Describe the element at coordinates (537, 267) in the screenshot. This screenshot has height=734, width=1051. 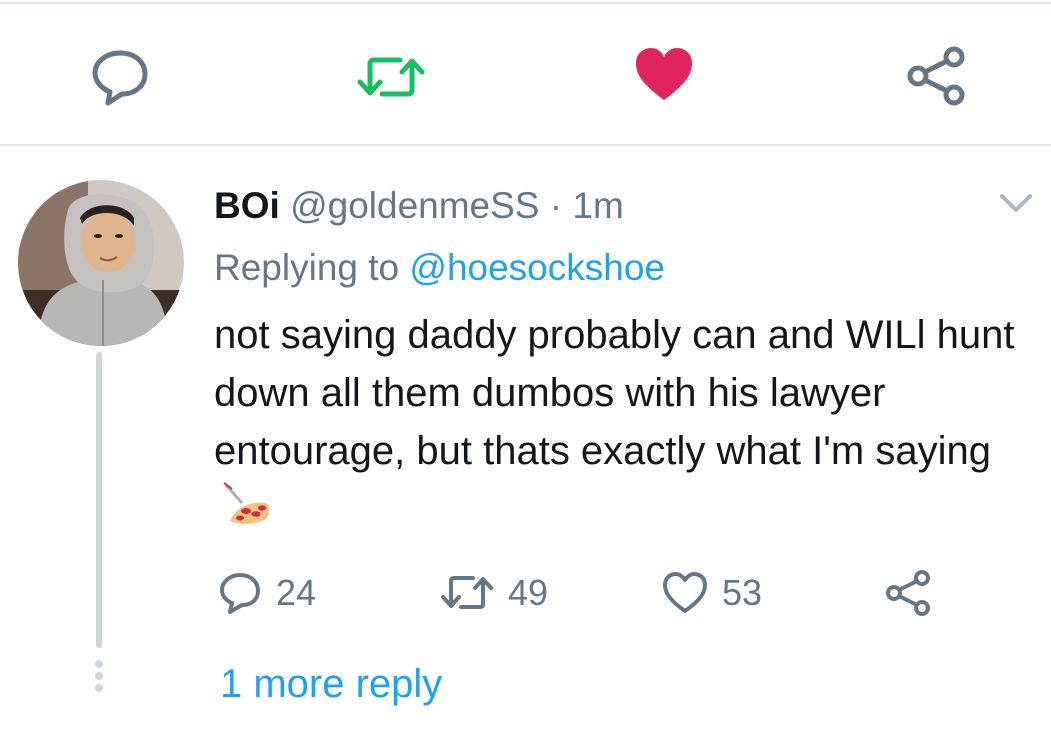
I see `replying-to-handle: @hoesockshoe` at that location.